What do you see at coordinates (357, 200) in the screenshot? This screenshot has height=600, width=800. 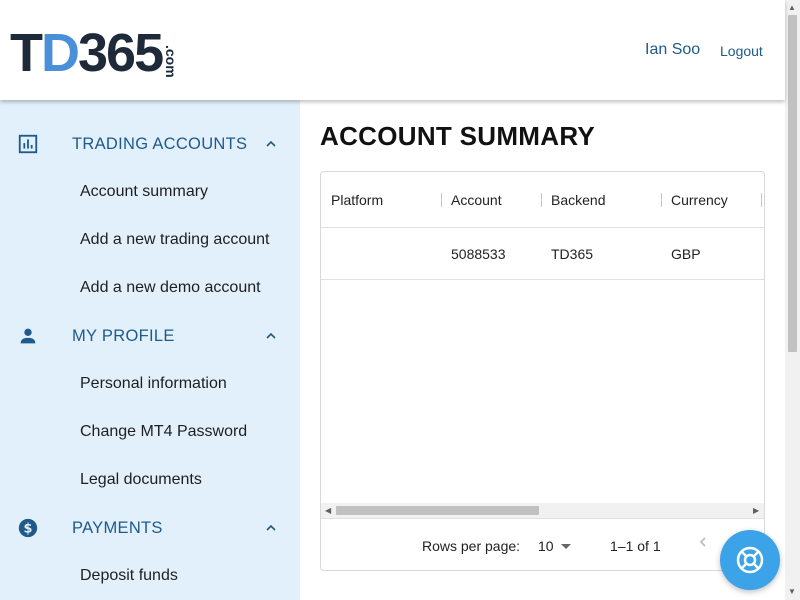 I see `column-header-platform: Platform` at bounding box center [357, 200].